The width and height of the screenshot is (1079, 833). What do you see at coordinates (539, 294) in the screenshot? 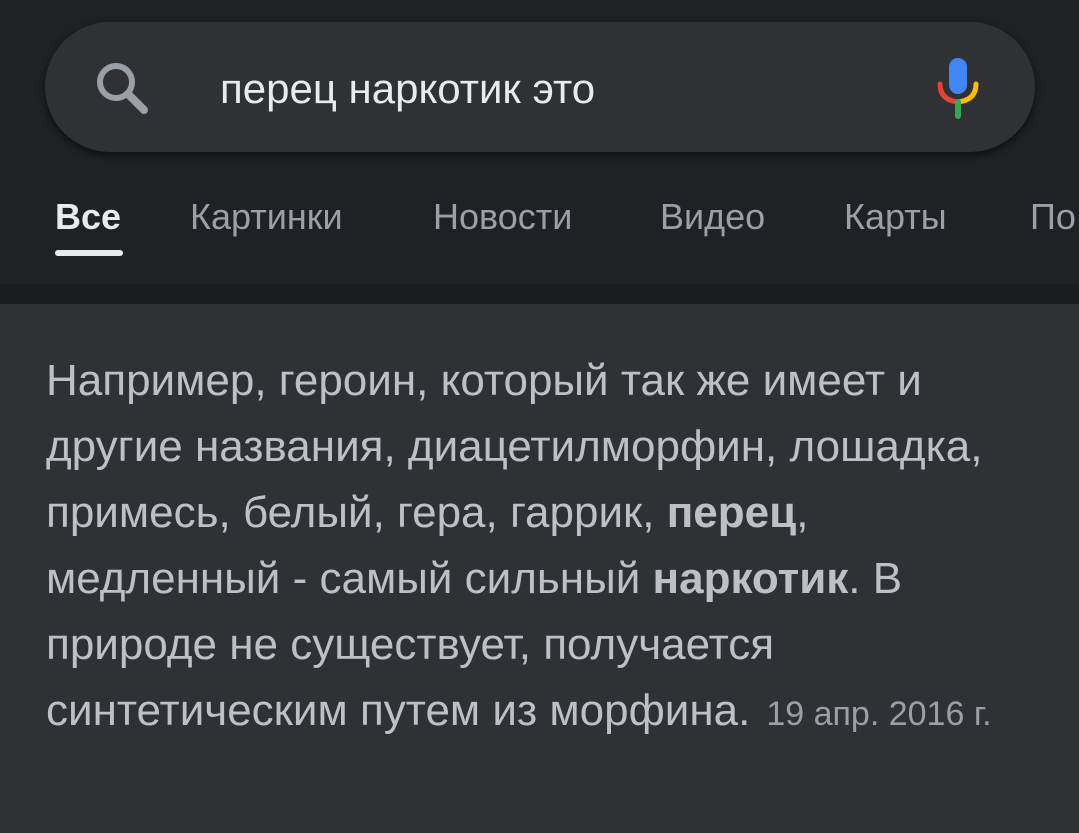
I see `header-divider` at bounding box center [539, 294].